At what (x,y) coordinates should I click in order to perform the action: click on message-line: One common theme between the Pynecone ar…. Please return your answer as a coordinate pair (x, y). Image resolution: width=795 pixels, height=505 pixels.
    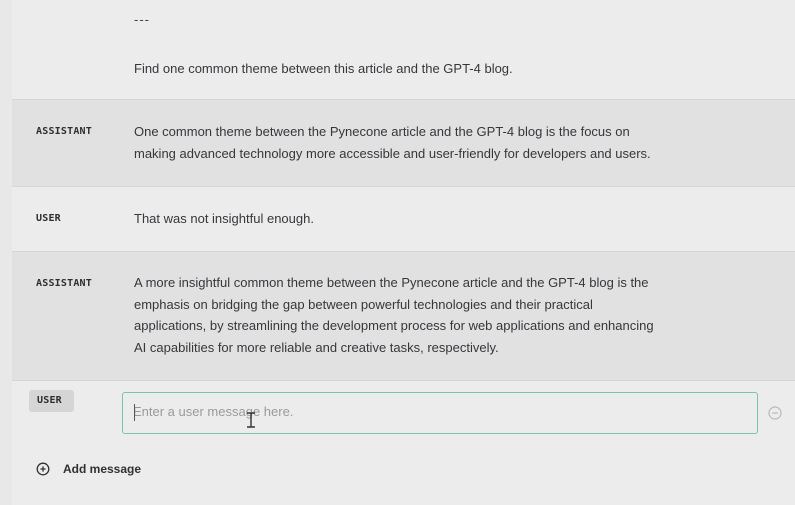
    Looking at the image, I should click on (382, 131).